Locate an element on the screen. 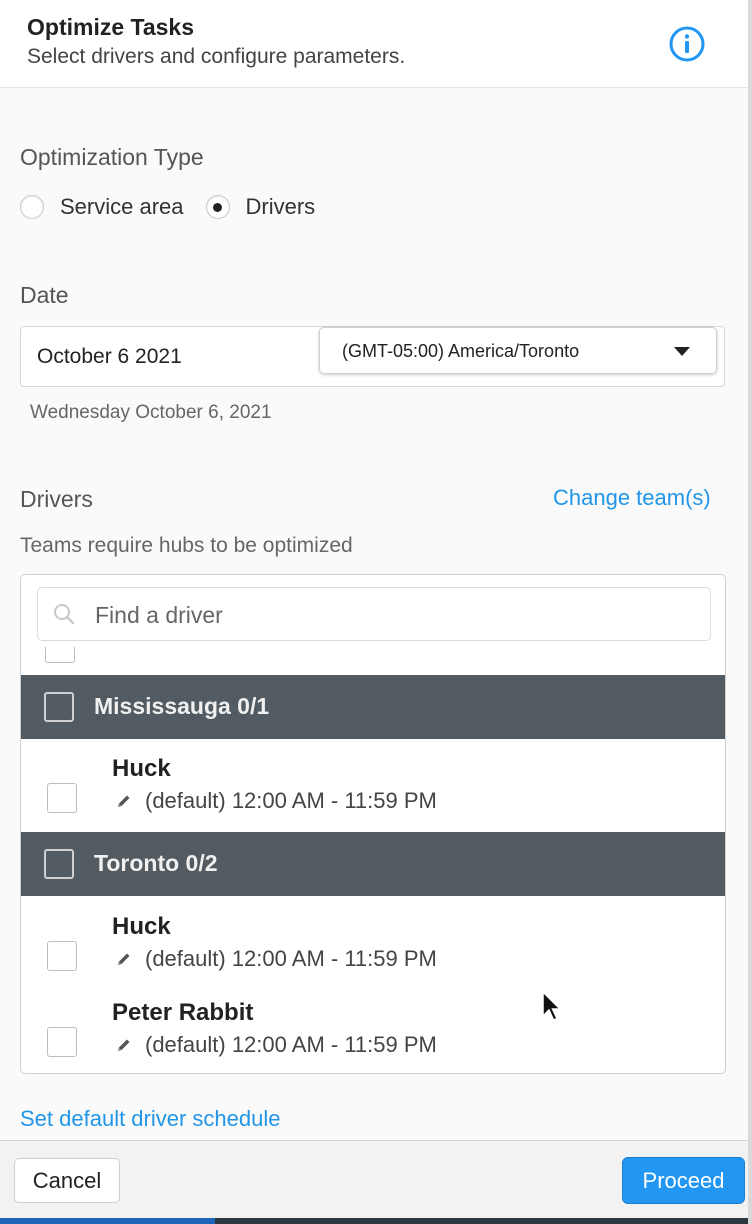  drivers-label: Drivers is located at coordinates (56, 499).